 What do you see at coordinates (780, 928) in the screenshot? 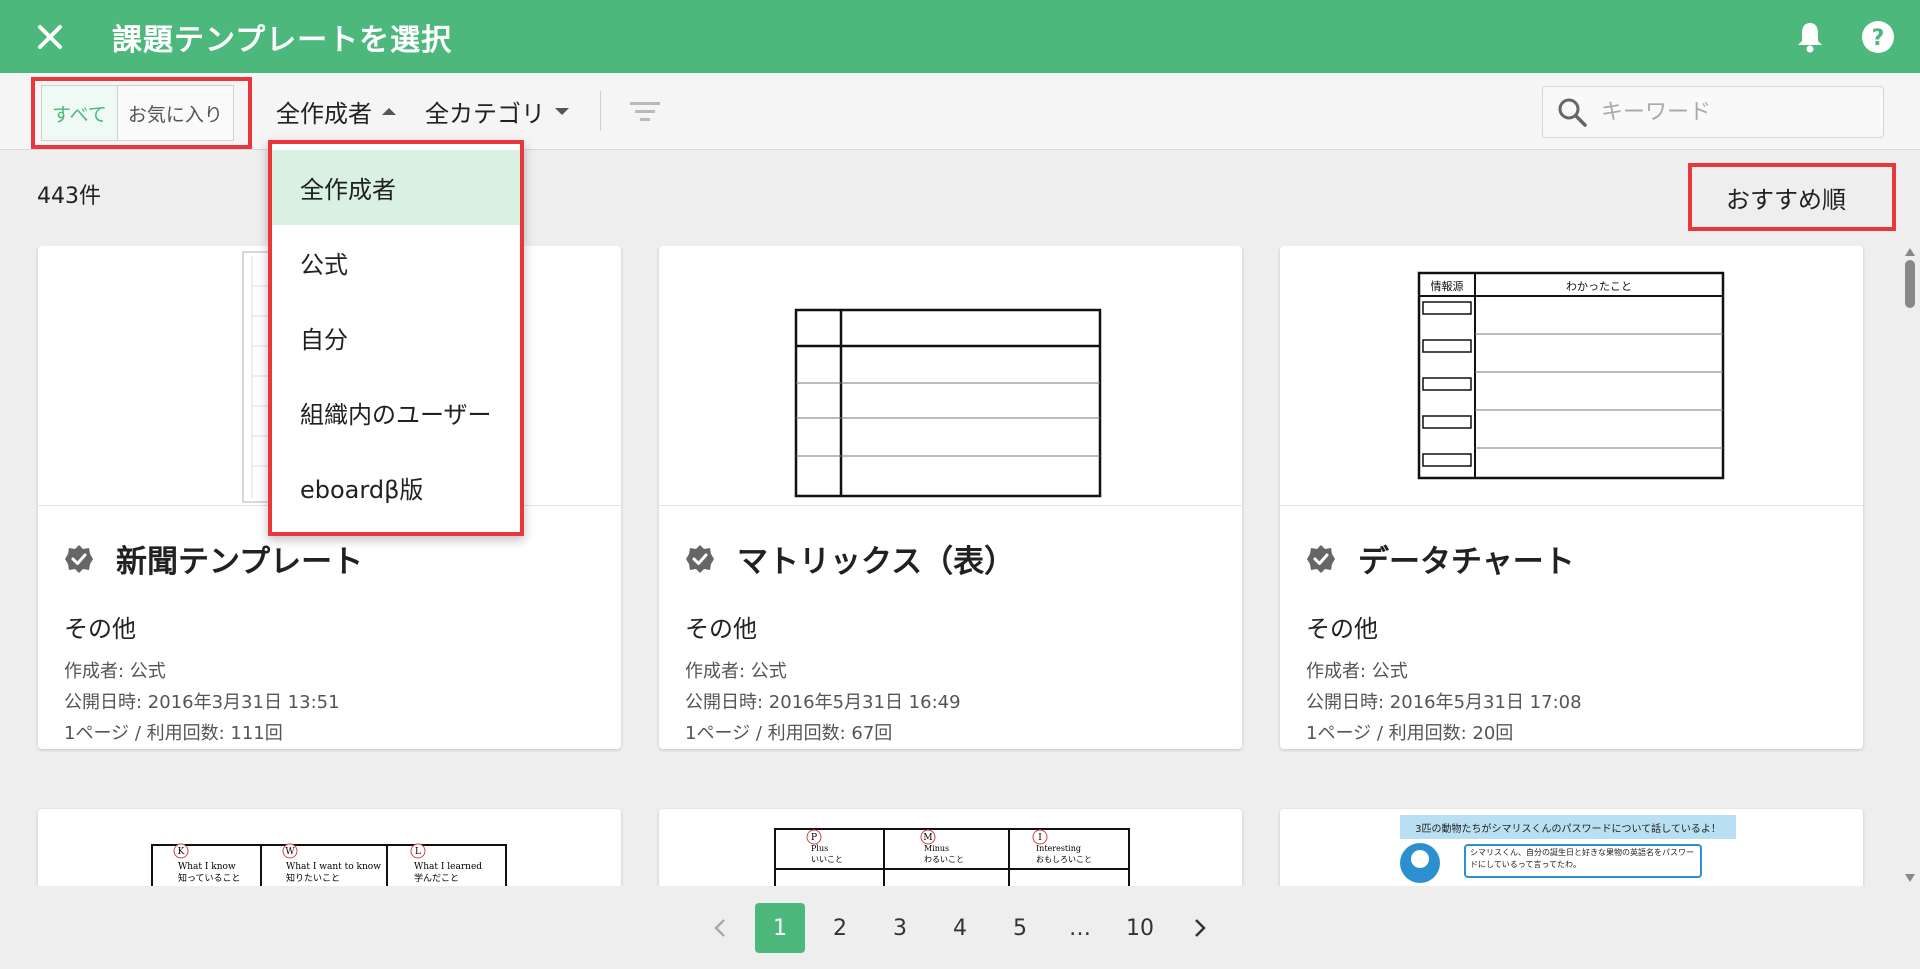
I see `page-1: 1` at bounding box center [780, 928].